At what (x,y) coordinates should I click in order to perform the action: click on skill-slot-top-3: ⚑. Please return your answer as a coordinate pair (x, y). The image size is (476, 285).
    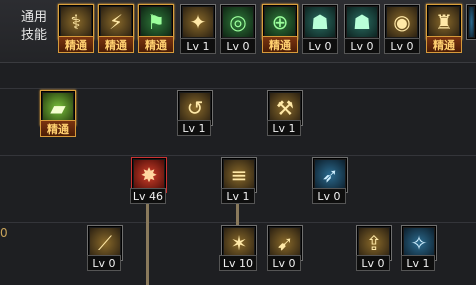
    Looking at the image, I should click on (156, 22).